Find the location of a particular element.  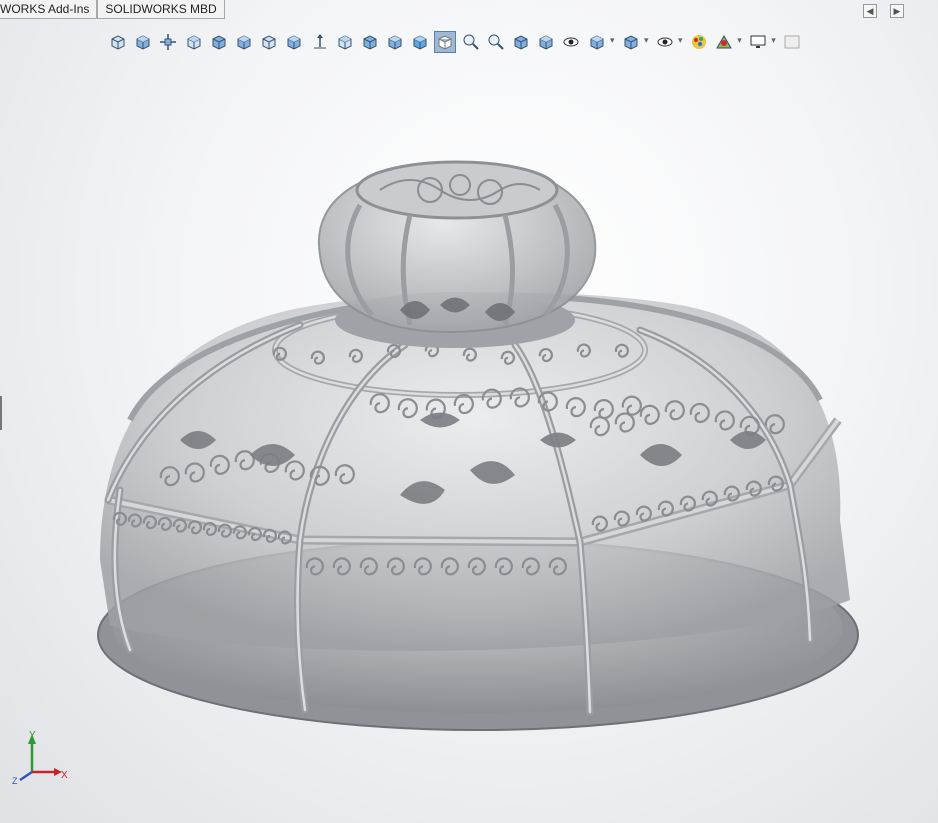

realview-icon is located at coordinates (792, 42).